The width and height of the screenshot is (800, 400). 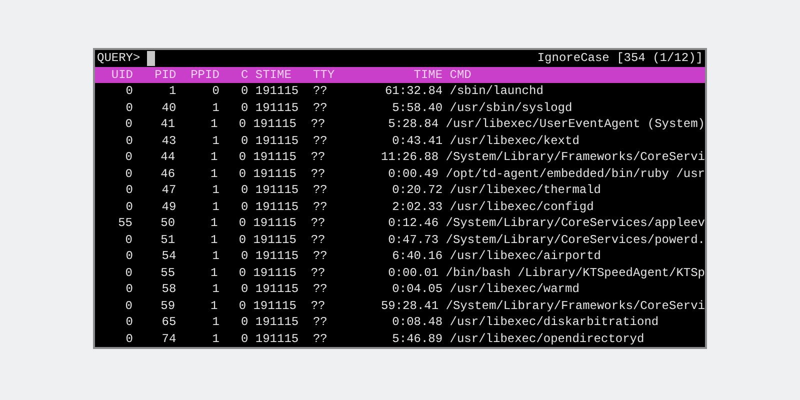 I want to click on table-cell-text: 46, so click(x=168, y=174).